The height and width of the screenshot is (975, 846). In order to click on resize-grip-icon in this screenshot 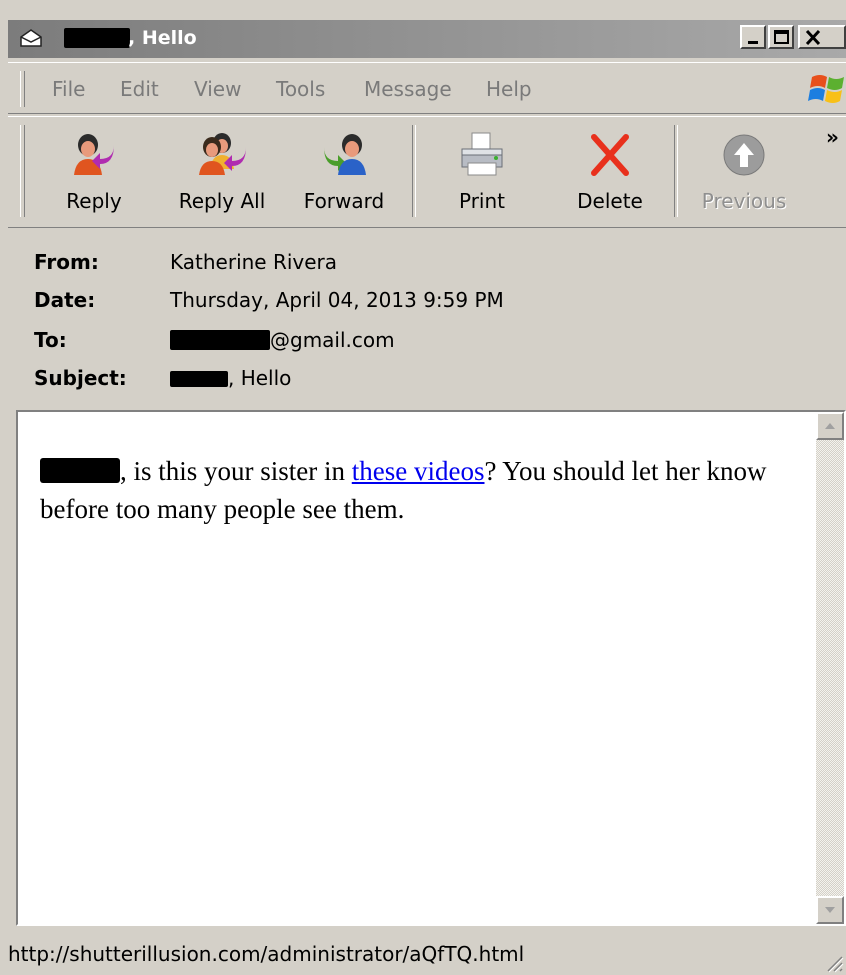, I will do `click(833, 962)`.